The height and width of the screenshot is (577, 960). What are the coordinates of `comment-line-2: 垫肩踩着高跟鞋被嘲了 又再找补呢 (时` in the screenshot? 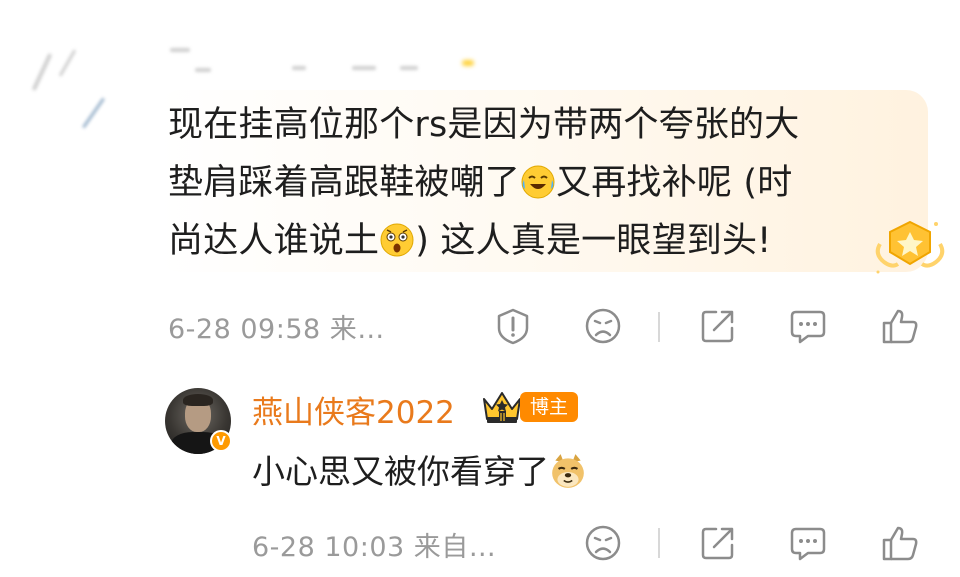 It's located at (528, 183).